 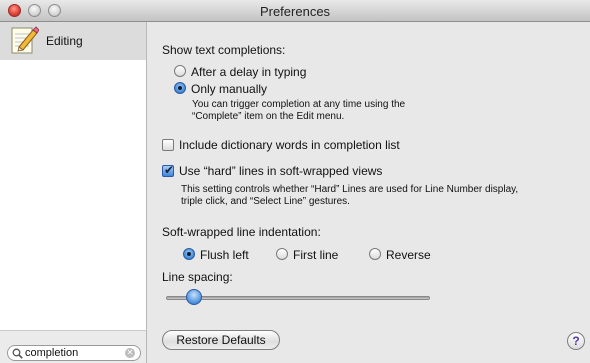 What do you see at coordinates (229, 89) in the screenshot?
I see `radio-only-manually-label: Only manually` at bounding box center [229, 89].